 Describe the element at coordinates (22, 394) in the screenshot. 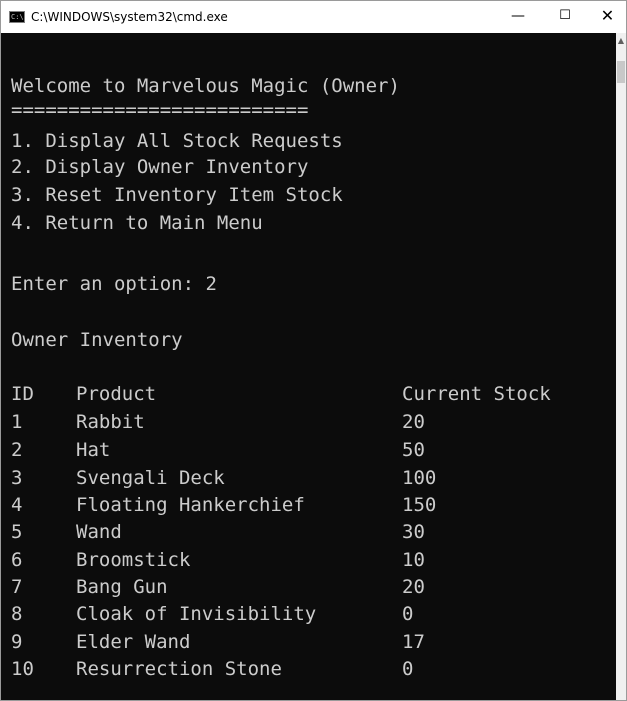

I see `header-id: ID` at that location.